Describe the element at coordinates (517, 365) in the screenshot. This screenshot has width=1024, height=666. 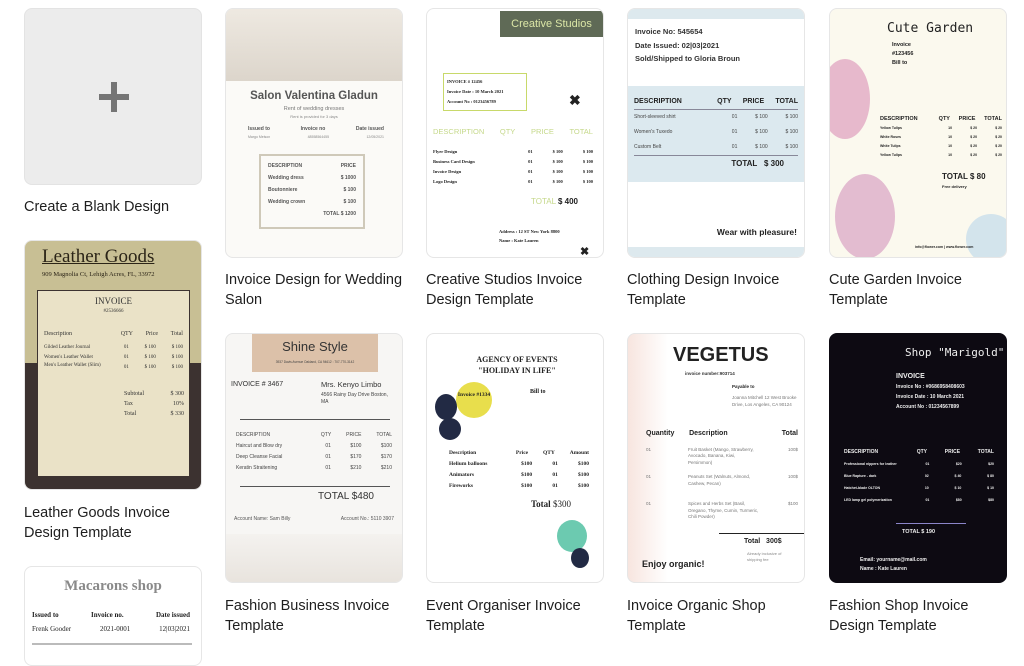
I see `thumb-title: AGENCY OF EVENTS "HOLIDAY IN LIFE"` at that location.